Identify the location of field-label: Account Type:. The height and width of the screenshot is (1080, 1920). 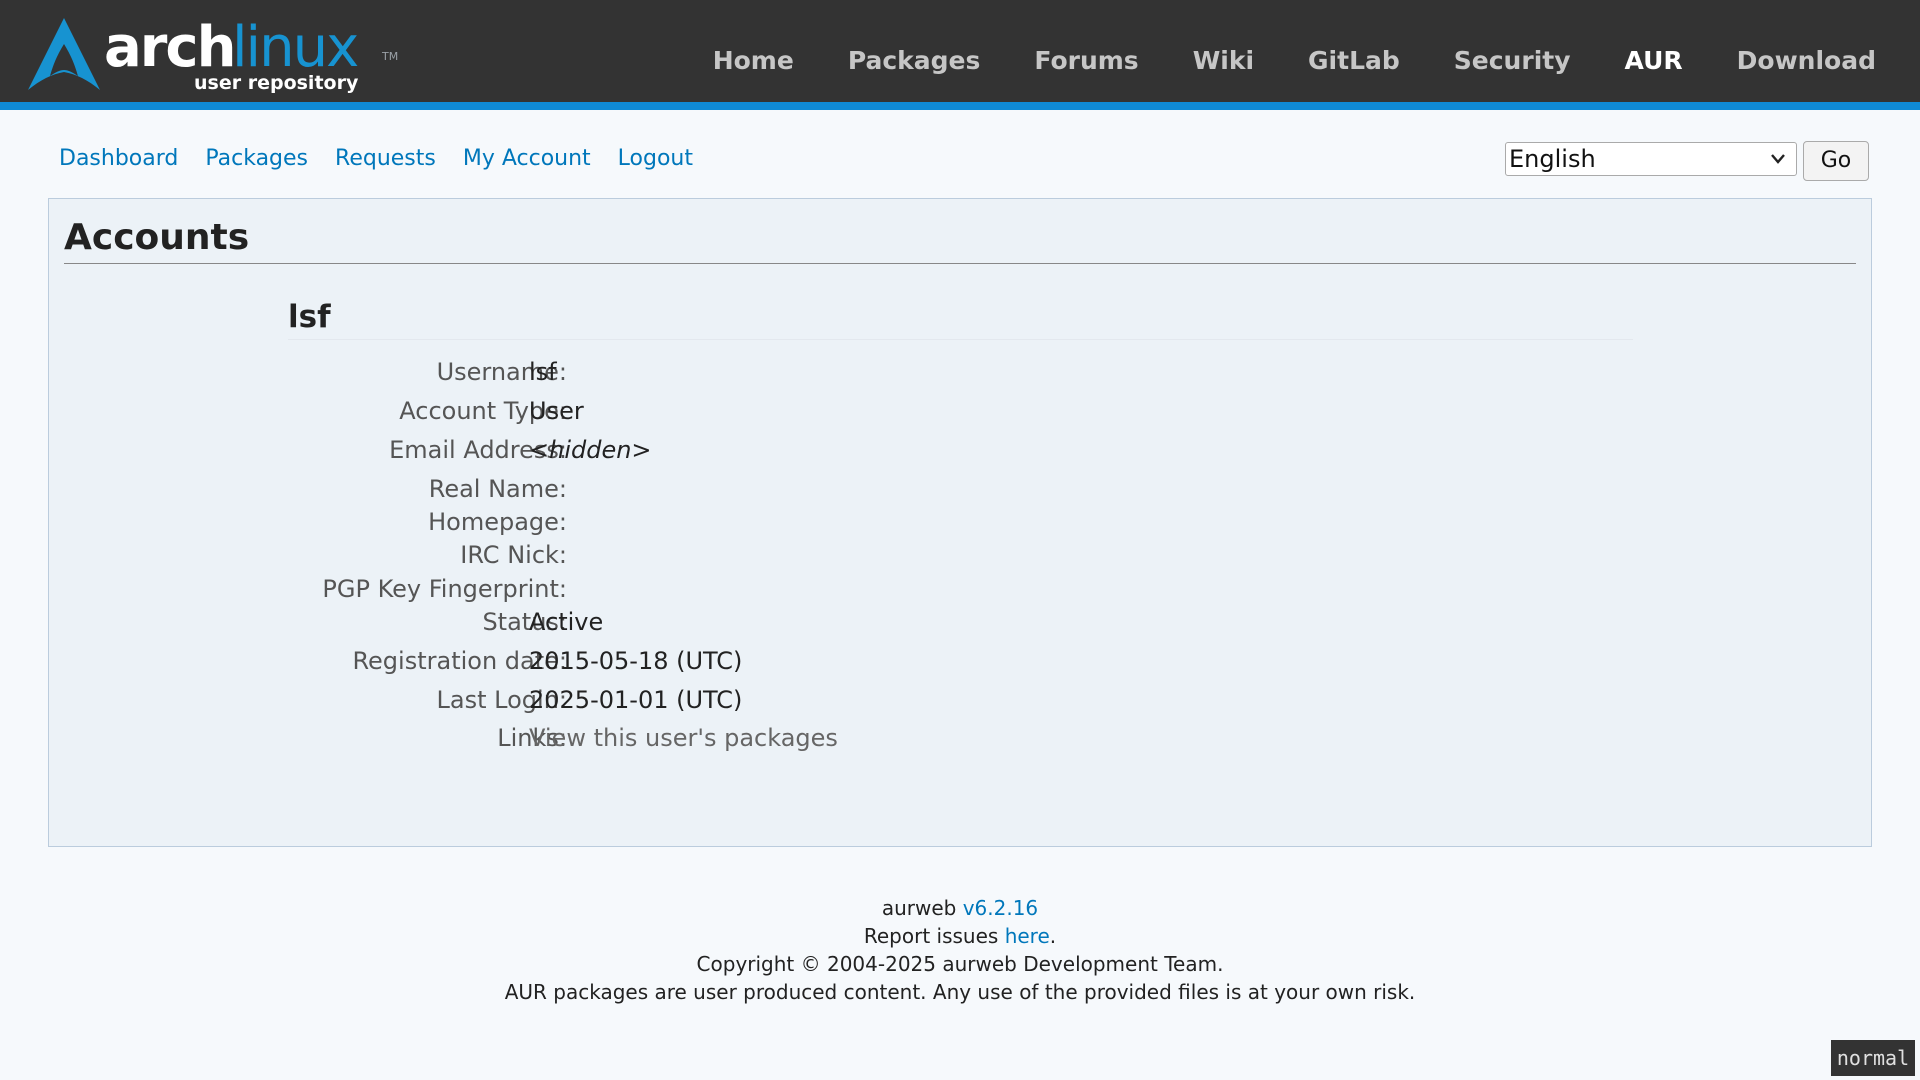
(483, 411).